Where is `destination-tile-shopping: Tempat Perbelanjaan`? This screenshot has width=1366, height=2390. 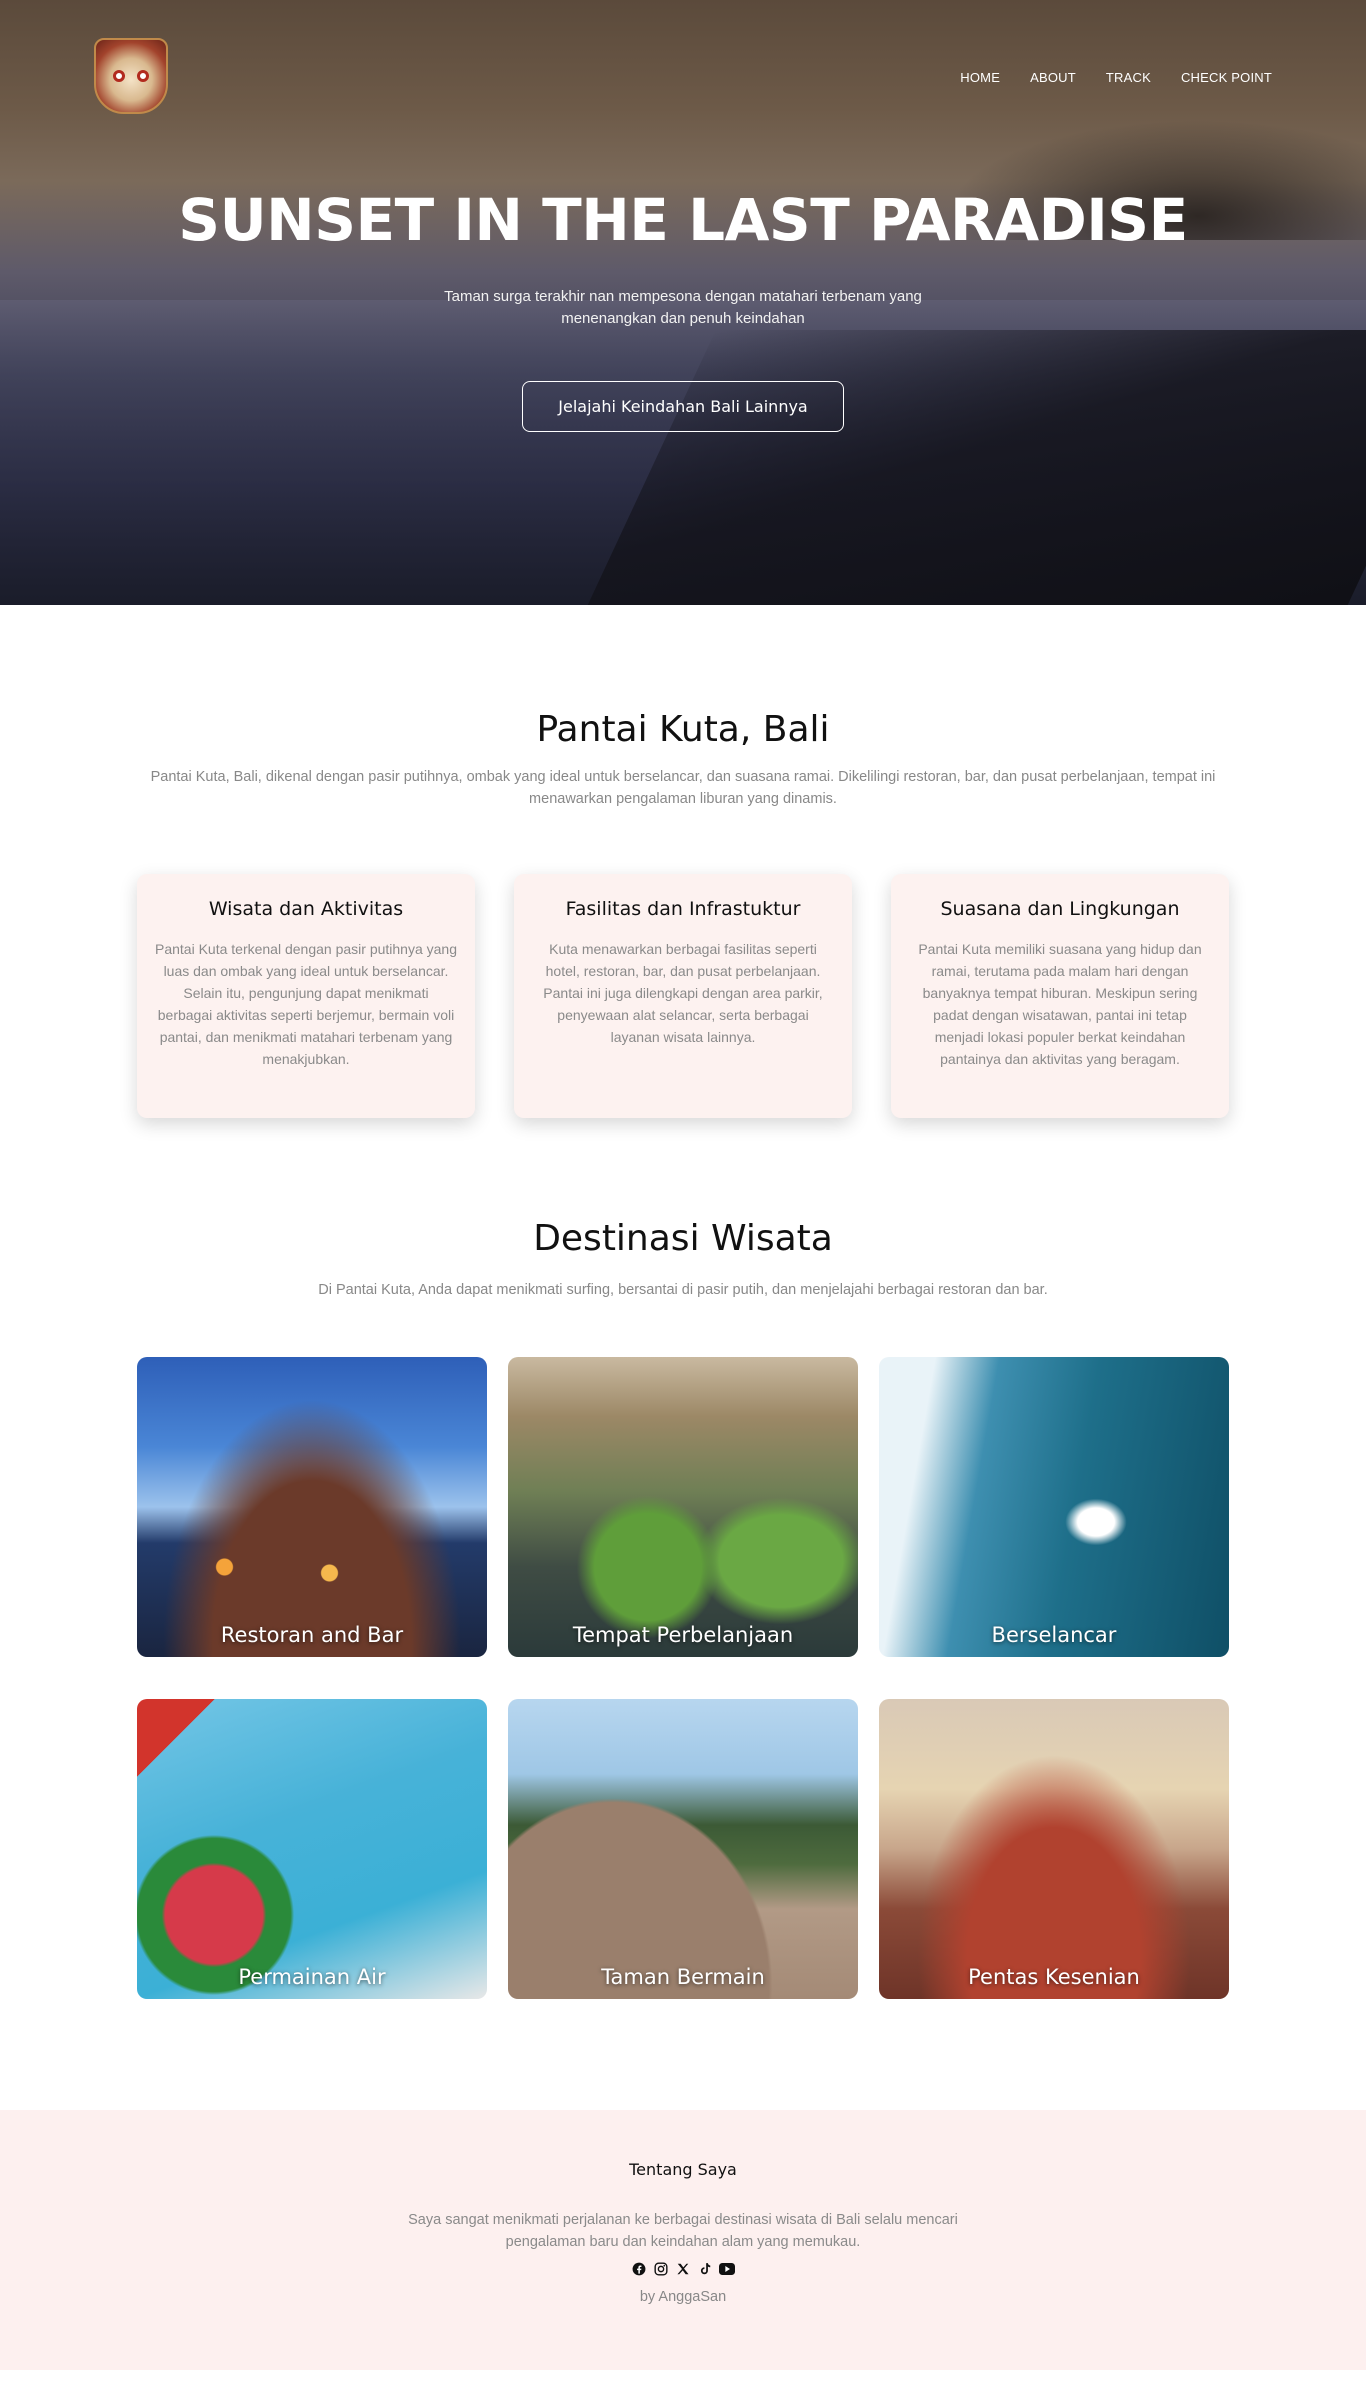 destination-tile-shopping: Tempat Perbelanjaan is located at coordinates (683, 1507).